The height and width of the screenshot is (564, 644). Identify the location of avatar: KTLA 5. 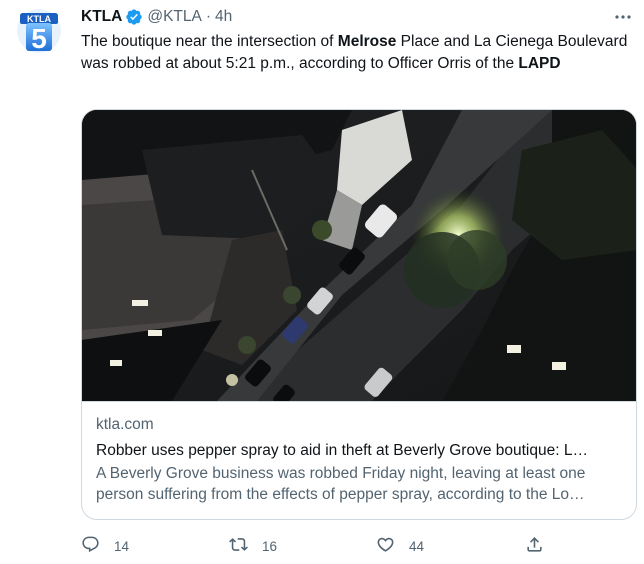
(39, 31).